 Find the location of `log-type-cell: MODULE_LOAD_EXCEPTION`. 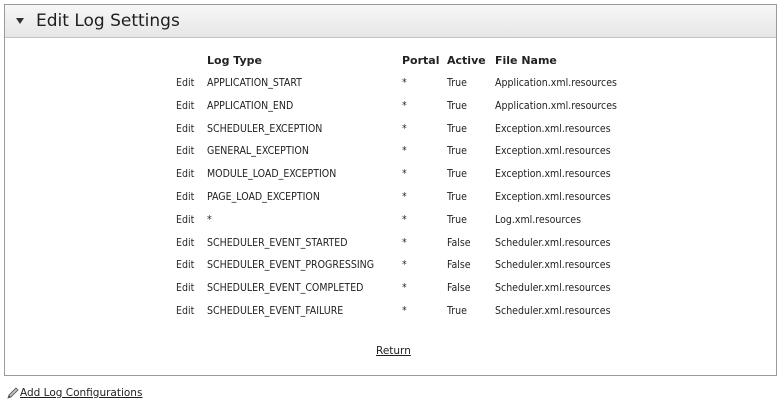

log-type-cell: MODULE_LOAD_EXCEPTION is located at coordinates (272, 174).